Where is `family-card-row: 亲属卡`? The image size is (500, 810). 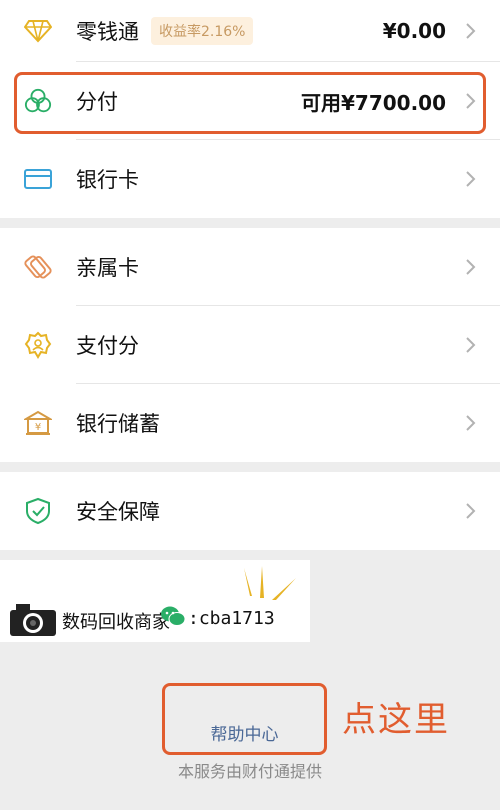 family-card-row: 亲属卡 is located at coordinates (250, 267).